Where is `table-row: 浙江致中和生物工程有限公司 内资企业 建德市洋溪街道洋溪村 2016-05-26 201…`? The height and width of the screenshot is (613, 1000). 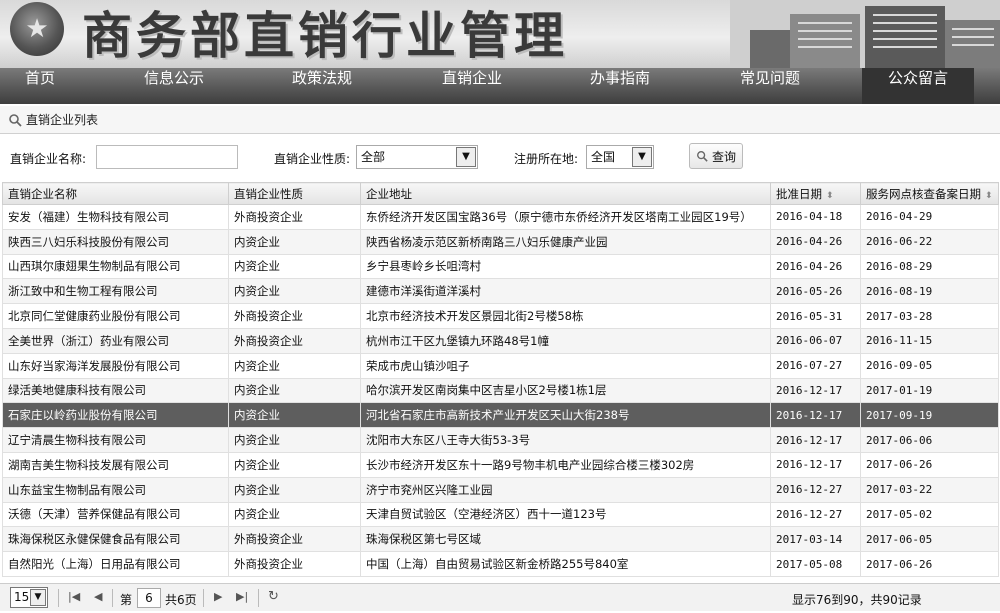 table-row: 浙江致中和生物工程有限公司 内资企业 建德市洋溪街道洋溪村 2016-05-26 201… is located at coordinates (500, 291).